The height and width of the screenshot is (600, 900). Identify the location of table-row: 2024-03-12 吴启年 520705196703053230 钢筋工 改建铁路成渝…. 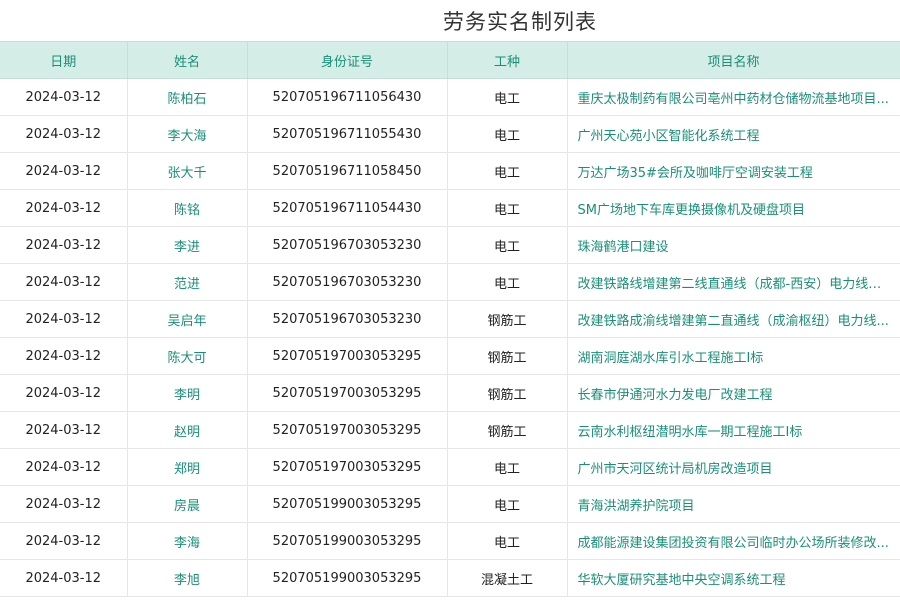
(450, 319).